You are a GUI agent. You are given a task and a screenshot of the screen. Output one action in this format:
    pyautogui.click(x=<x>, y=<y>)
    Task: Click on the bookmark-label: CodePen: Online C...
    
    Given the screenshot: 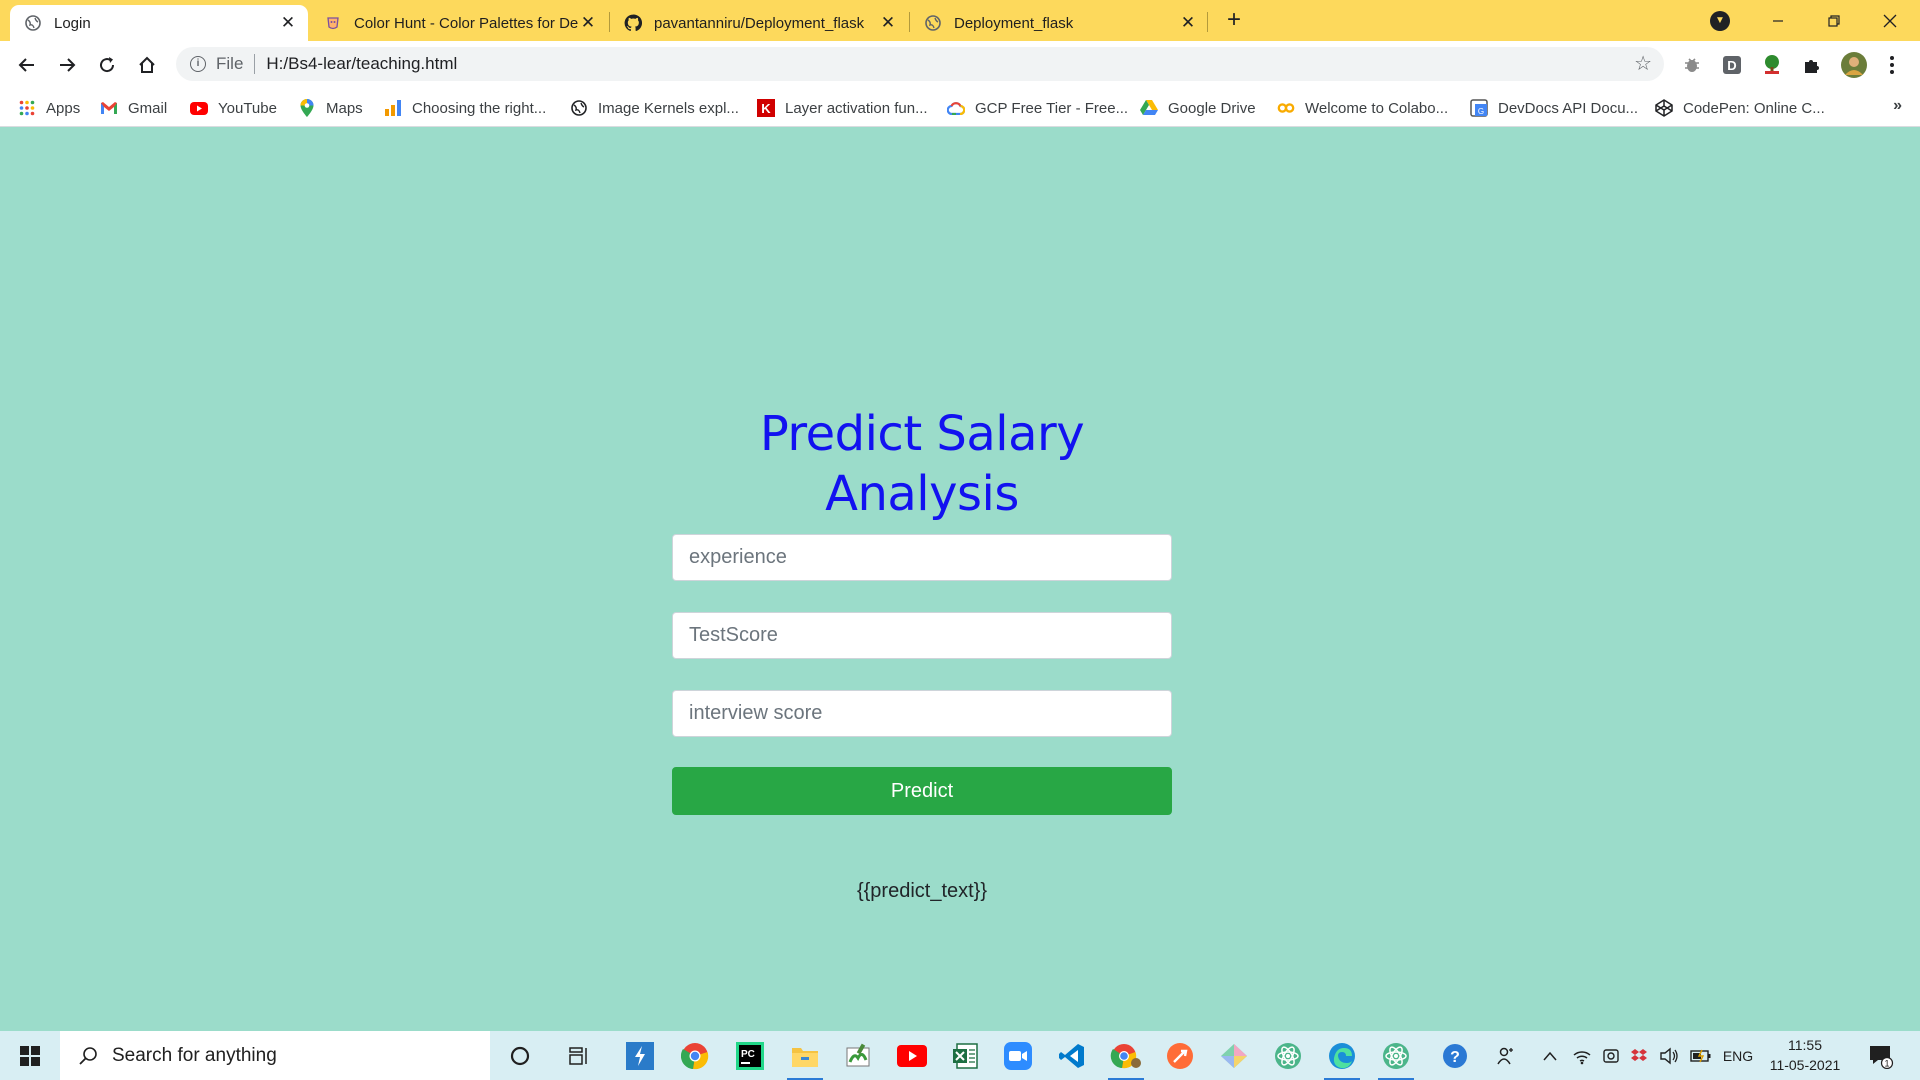 What is the action you would take?
    pyautogui.click(x=1754, y=108)
    